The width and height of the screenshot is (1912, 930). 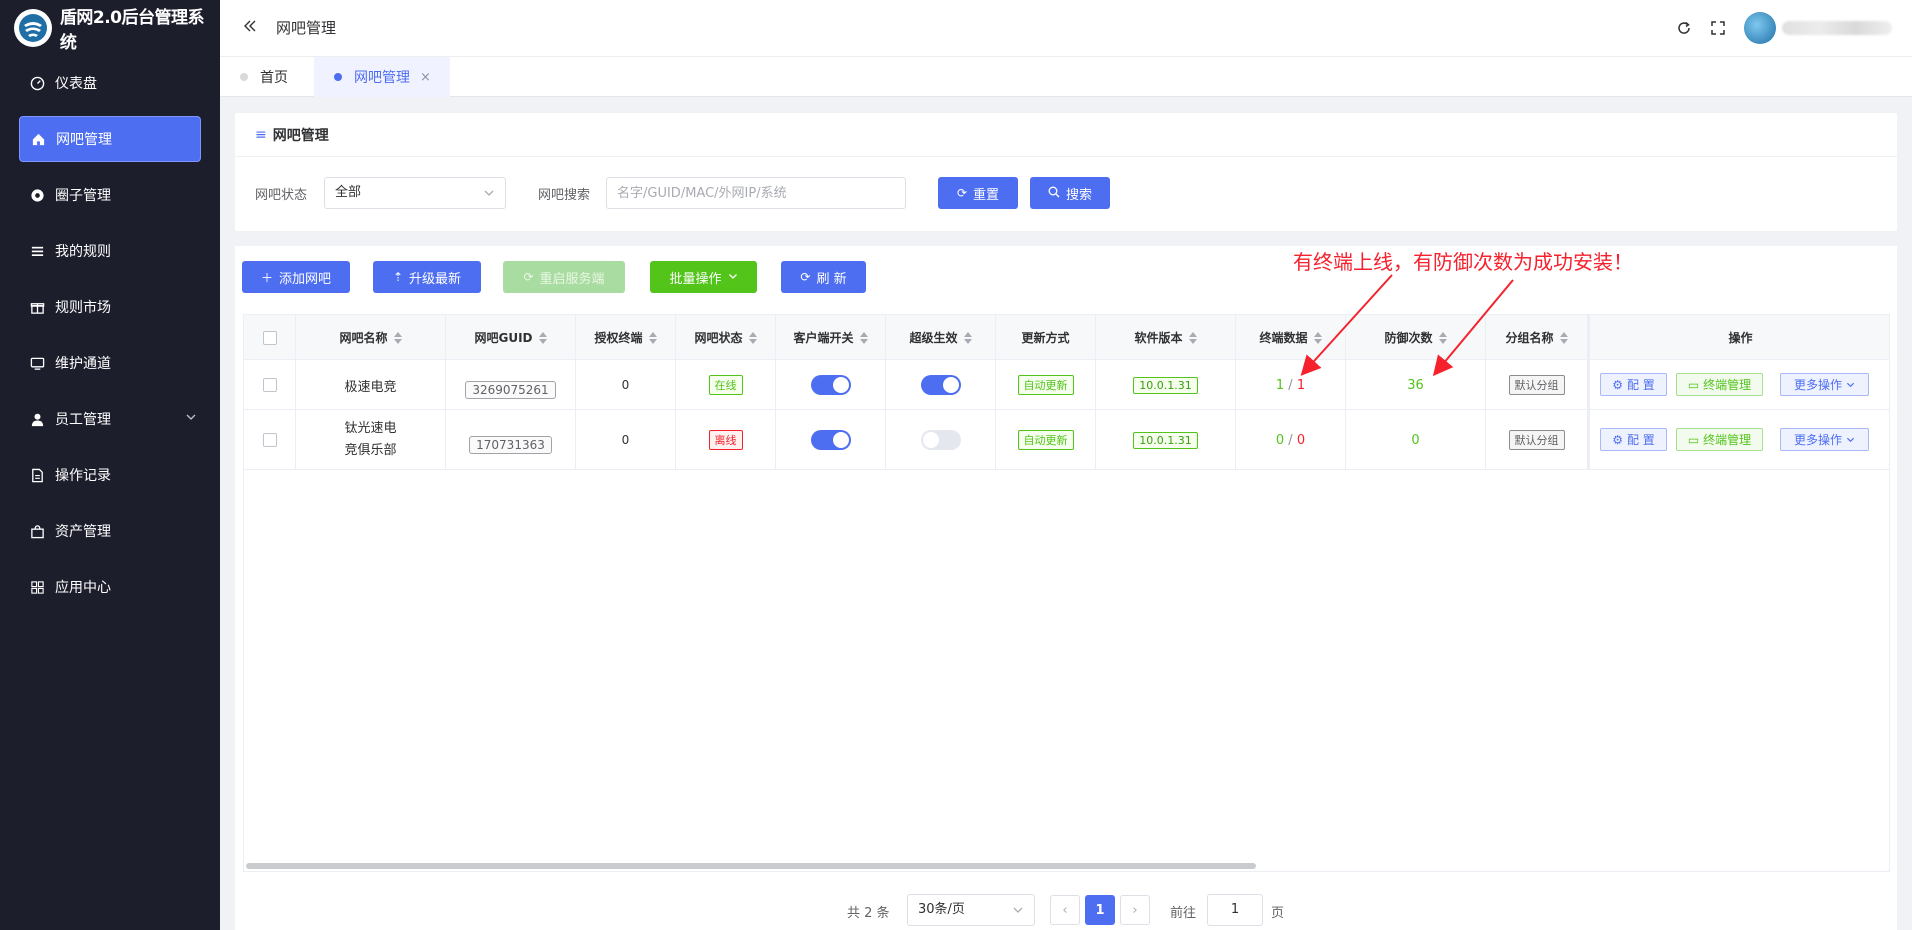 What do you see at coordinates (110, 587) in the screenshot?
I see `sidebar-item-apps: 应用中心` at bounding box center [110, 587].